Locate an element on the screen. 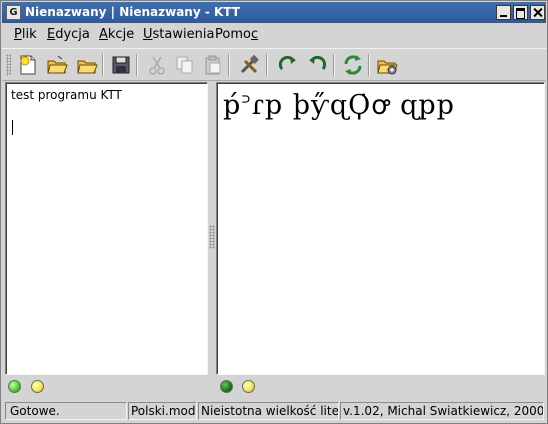 Image resolution: width=548 pixels, height=424 pixels. redo-button is located at coordinates (288, 65).